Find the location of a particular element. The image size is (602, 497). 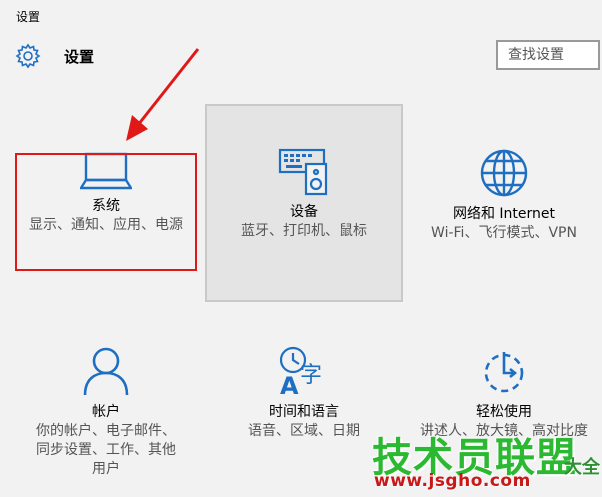

tile-subtitle: Wi-Fi、飞行模式、VPN is located at coordinates (504, 233).